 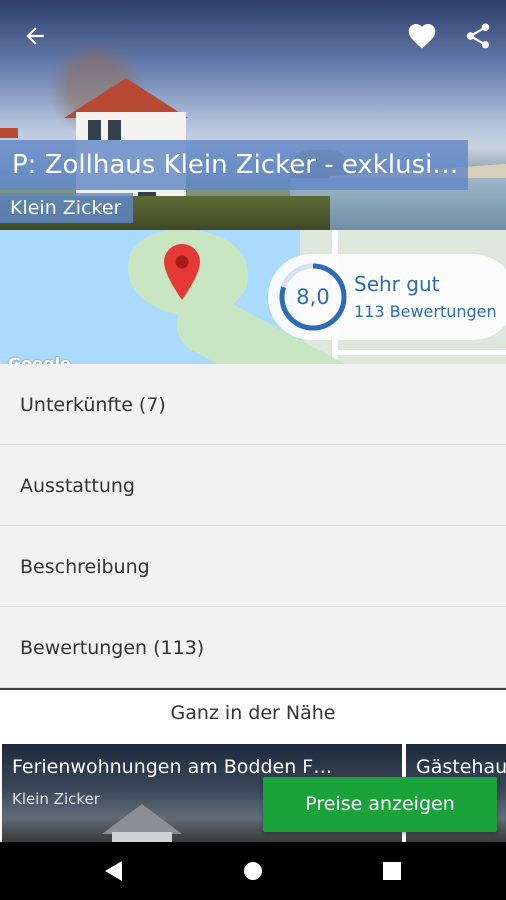 I want to click on nav-back-button, so click(x=114, y=871).